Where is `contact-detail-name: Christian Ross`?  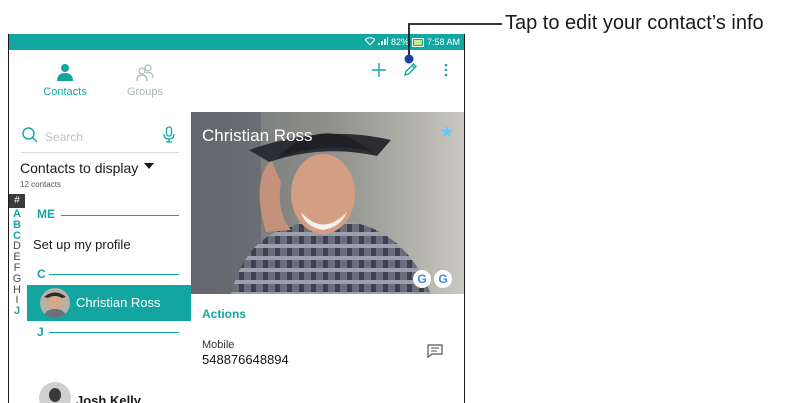
contact-detail-name: Christian Ross is located at coordinates (257, 135).